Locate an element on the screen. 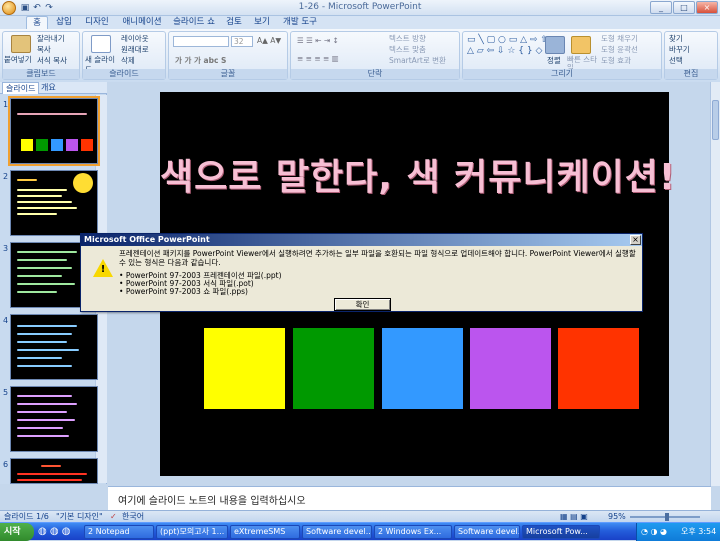 The image size is (720, 541). font-style-buttons: 가 가 가 abc S is located at coordinates (200, 61).